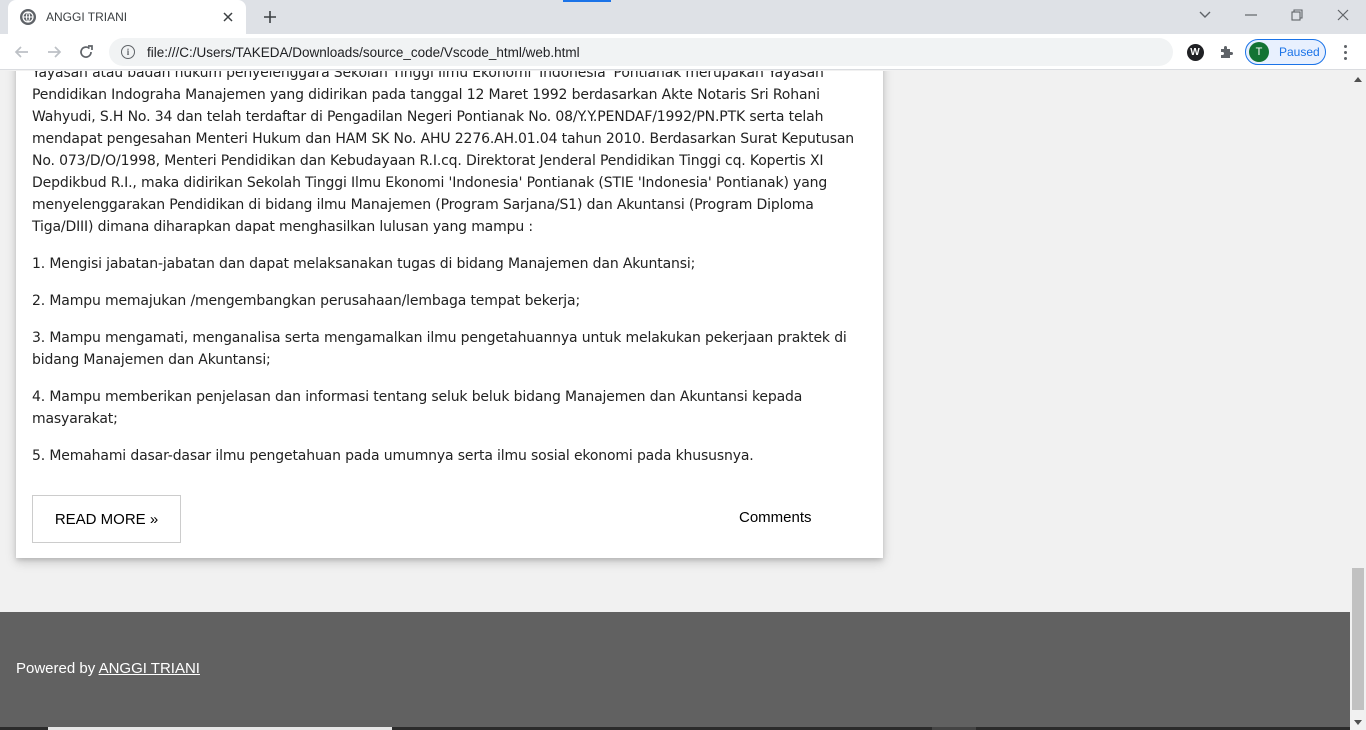  Describe the element at coordinates (1259, 52) in the screenshot. I see `avatar: T` at that location.